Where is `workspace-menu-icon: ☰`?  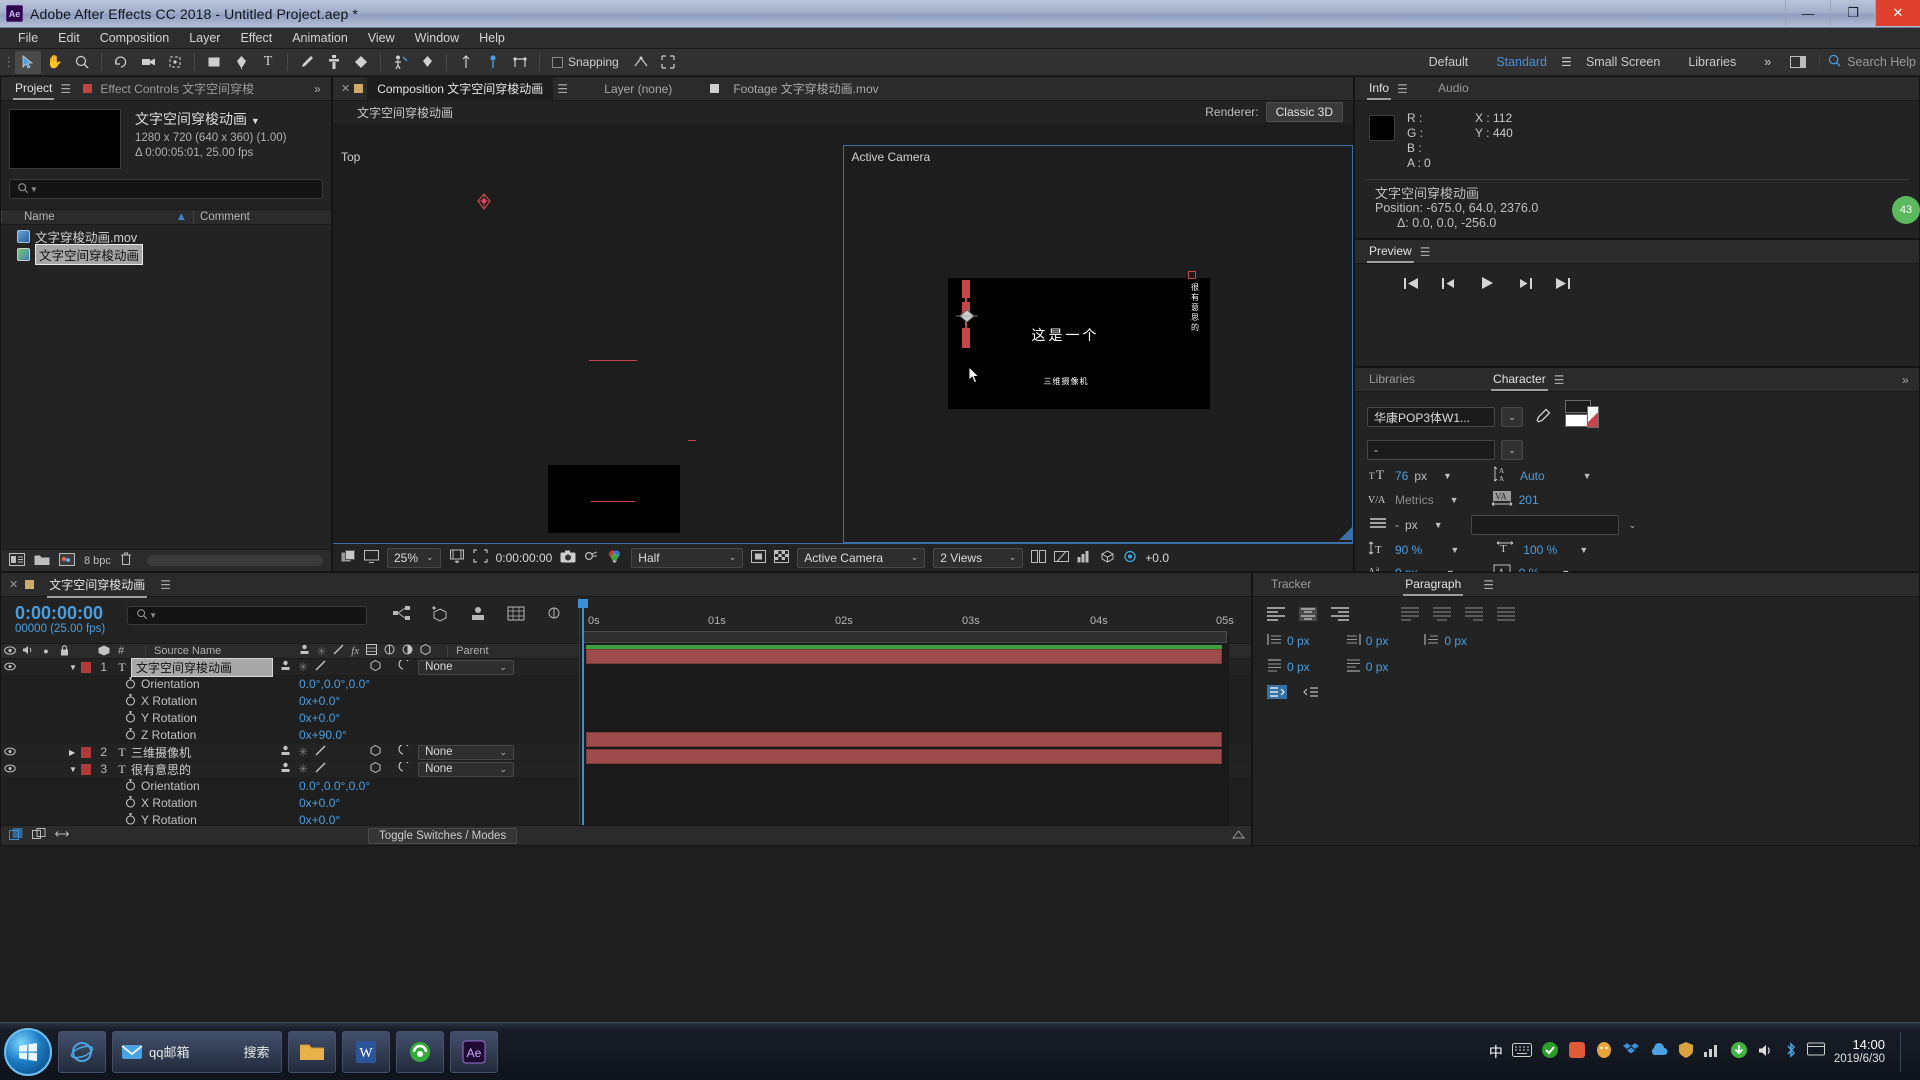 workspace-menu-icon: ☰ is located at coordinates (1566, 62).